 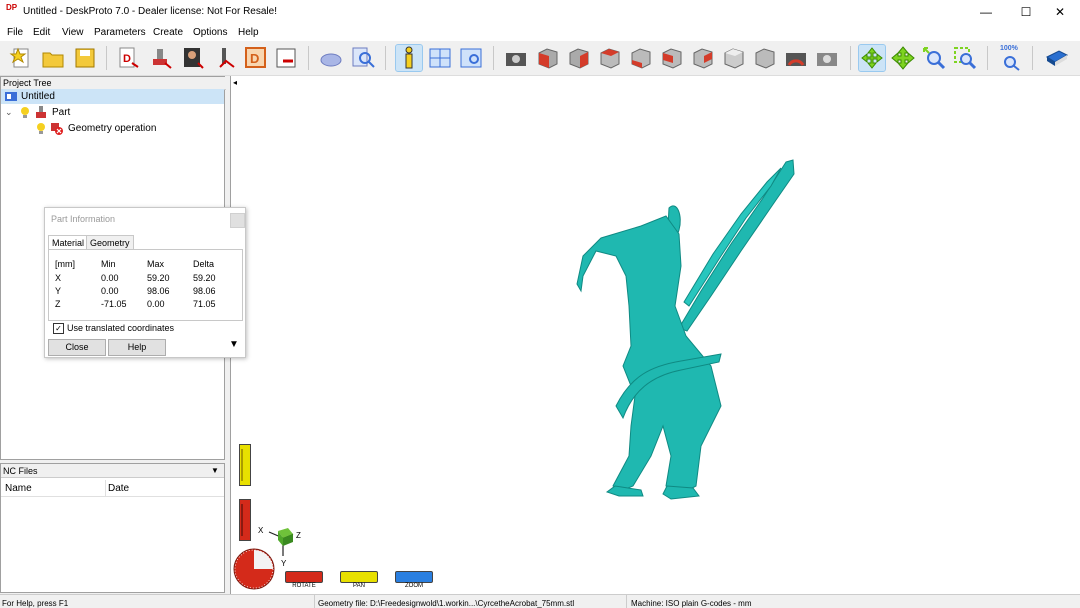 What do you see at coordinates (414, 586) in the screenshot?
I see `zoom-legend-label: ZOOM` at bounding box center [414, 586].